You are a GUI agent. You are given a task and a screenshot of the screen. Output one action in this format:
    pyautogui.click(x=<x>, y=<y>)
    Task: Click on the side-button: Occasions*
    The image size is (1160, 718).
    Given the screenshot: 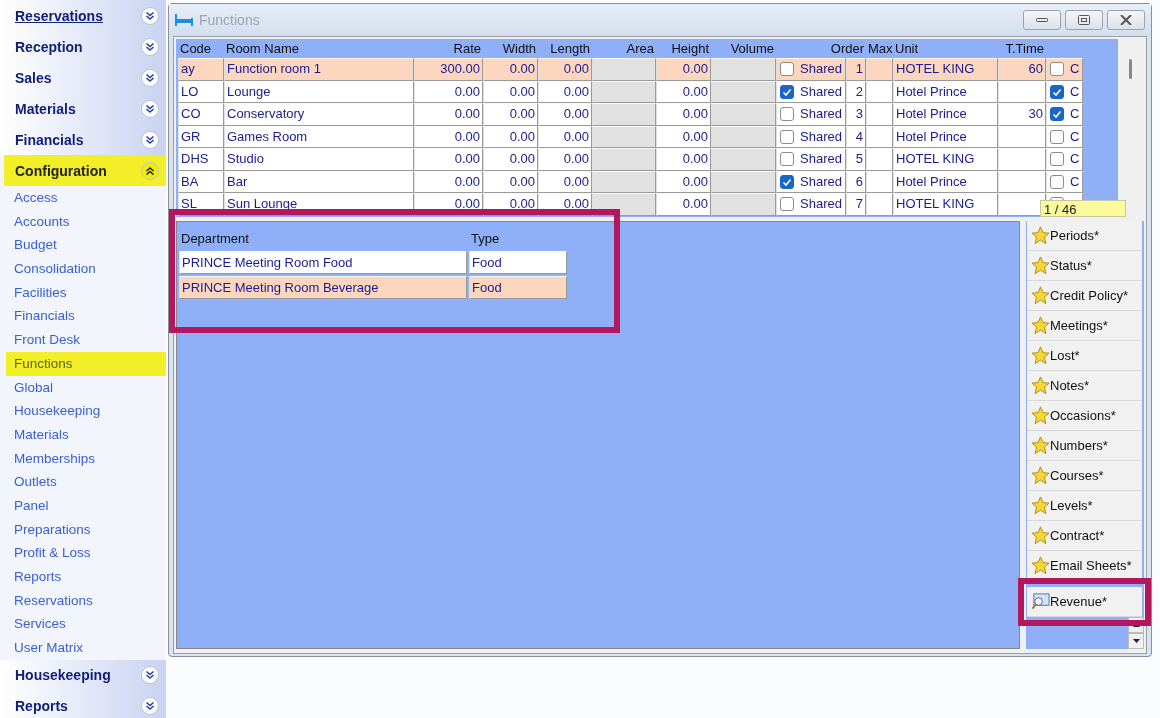 What is the action you would take?
    pyautogui.click(x=1084, y=416)
    